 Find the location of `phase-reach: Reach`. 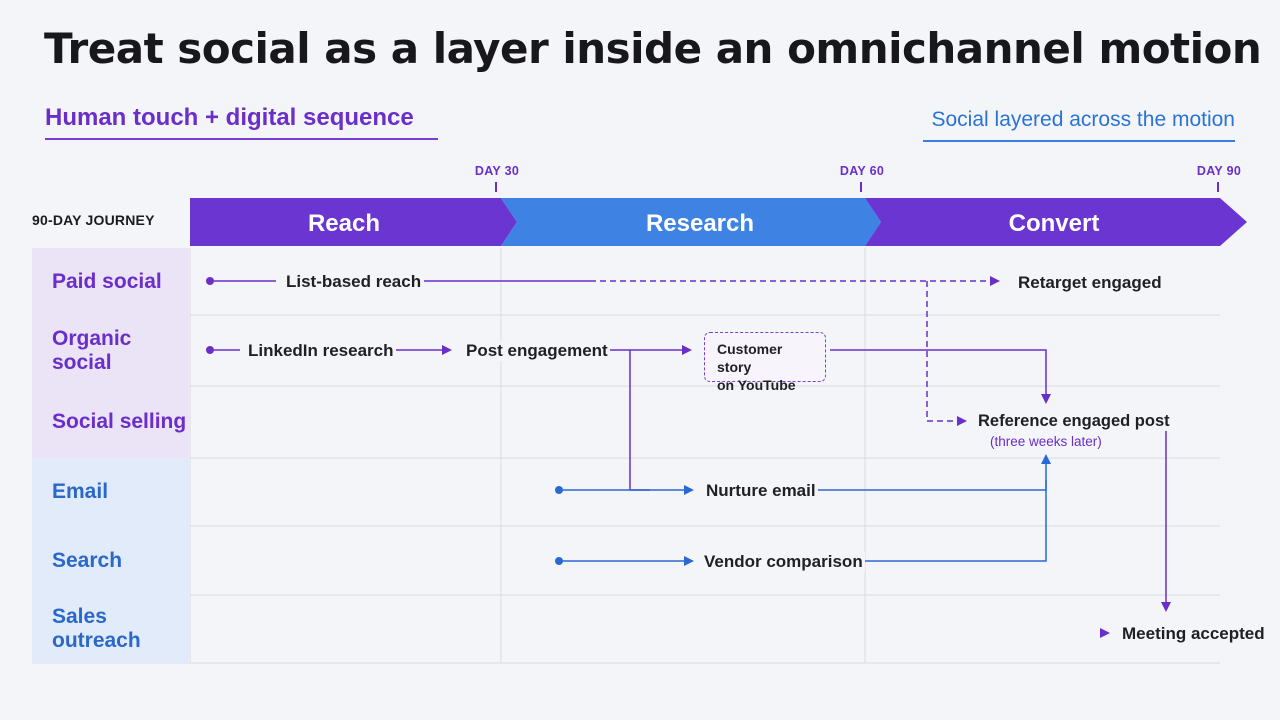

phase-reach: Reach is located at coordinates (344, 223).